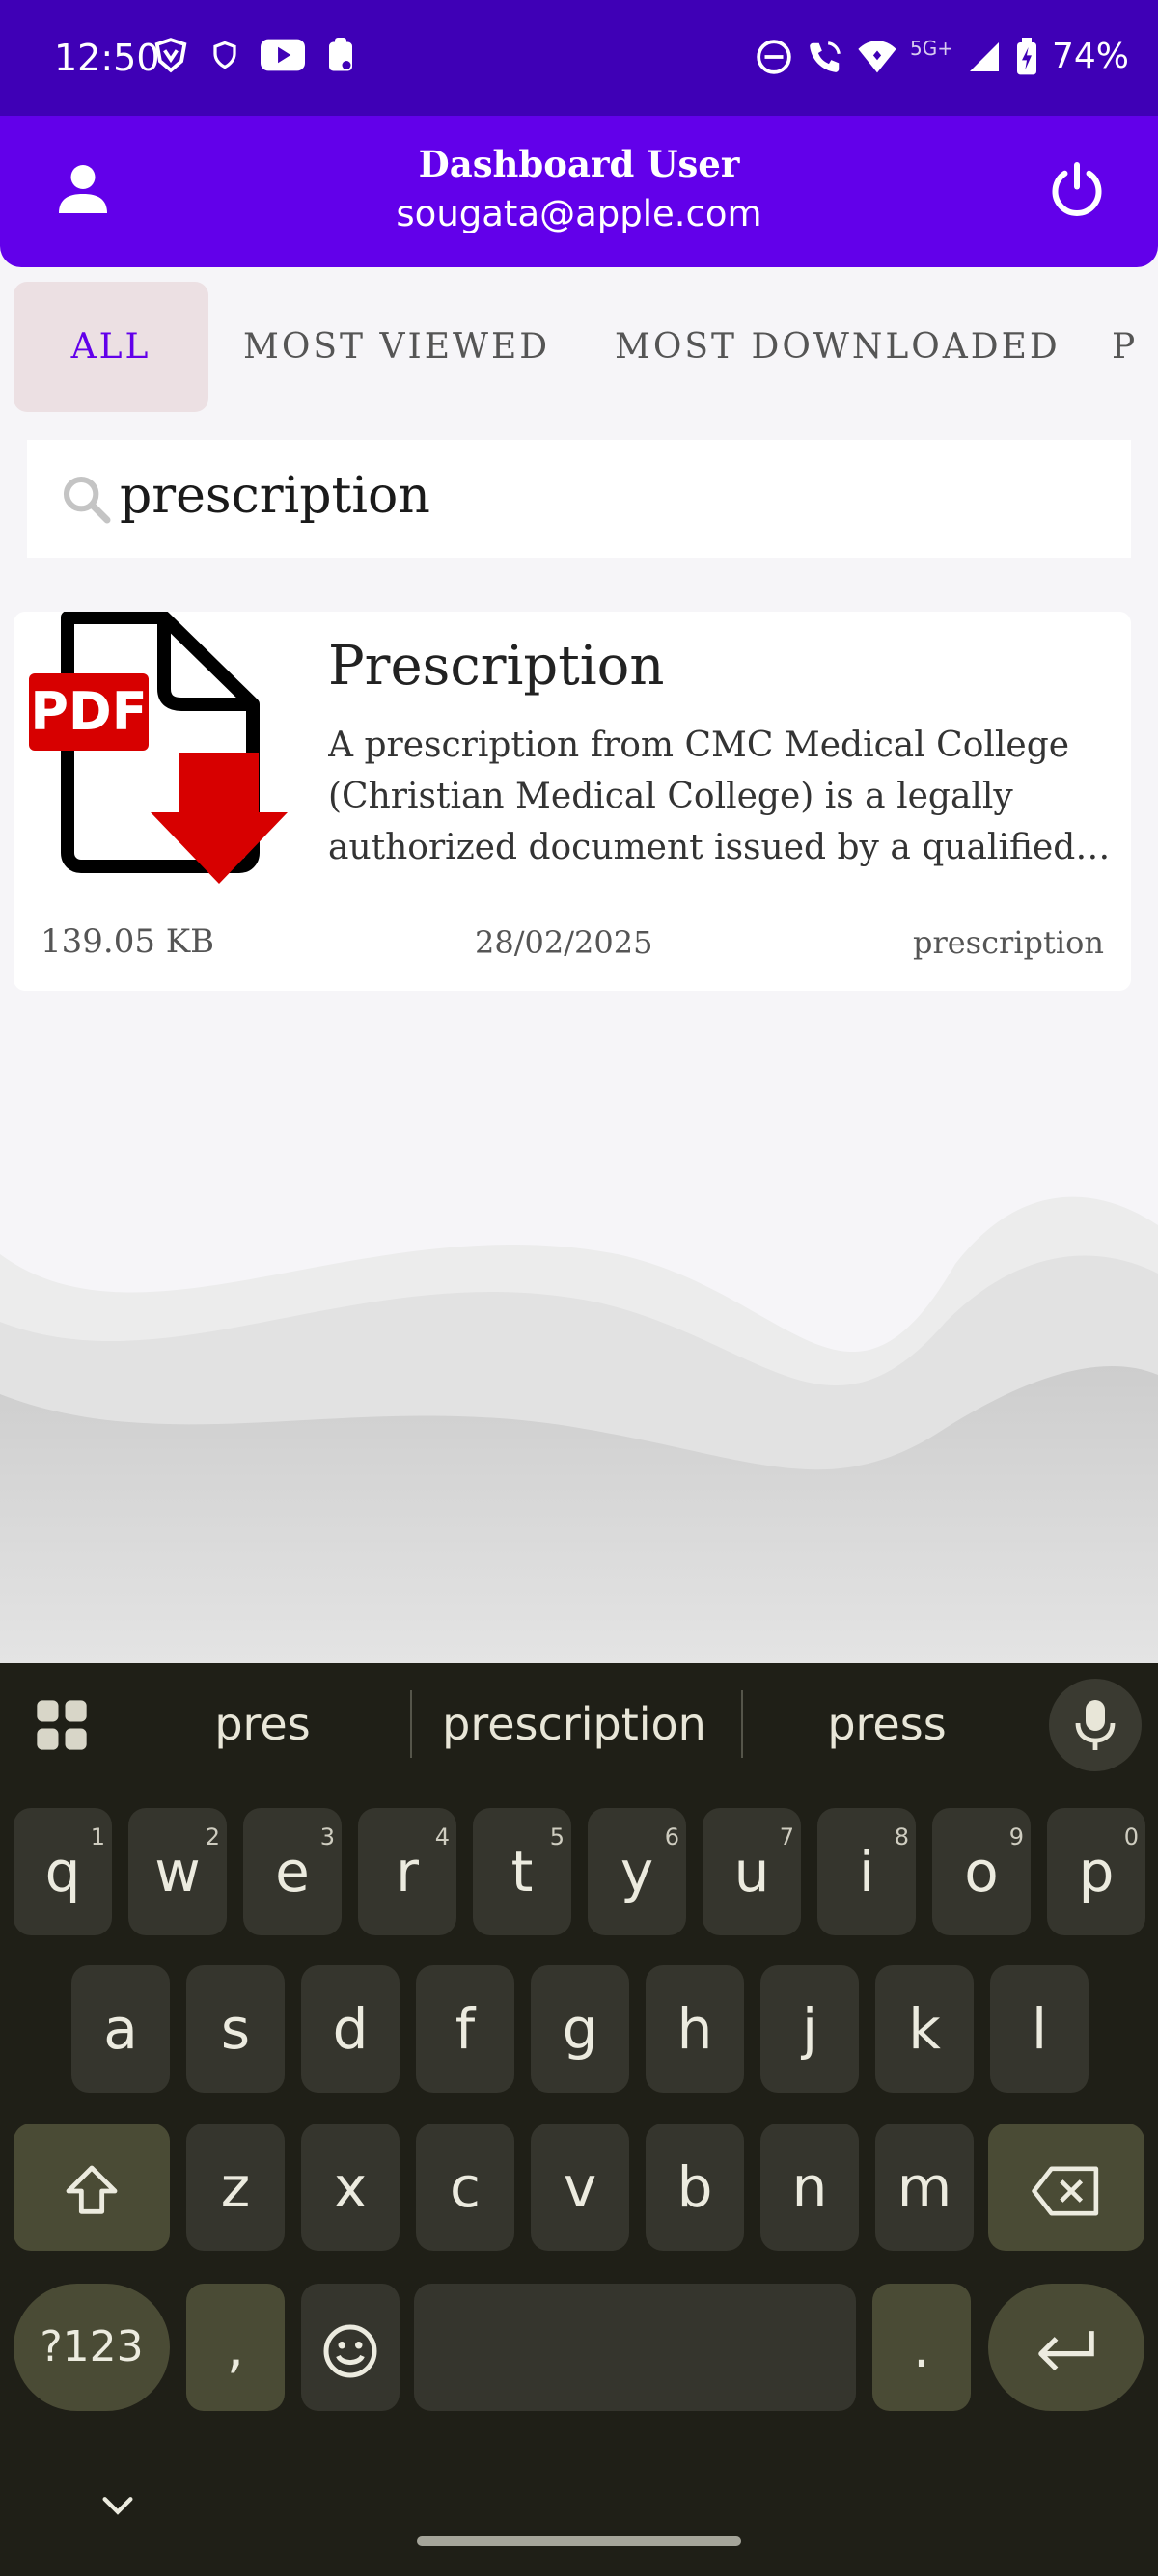 This screenshot has height=2576, width=1158. Describe the element at coordinates (564, 943) in the screenshot. I see `document-date: 28/02/2025` at that location.